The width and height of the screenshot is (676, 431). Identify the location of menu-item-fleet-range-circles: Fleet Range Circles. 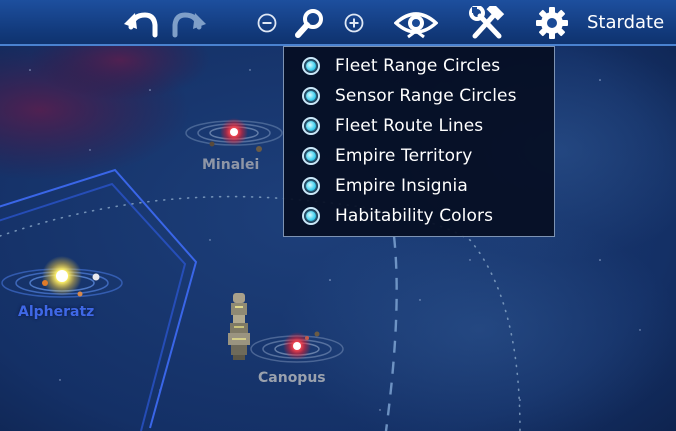
(419, 66).